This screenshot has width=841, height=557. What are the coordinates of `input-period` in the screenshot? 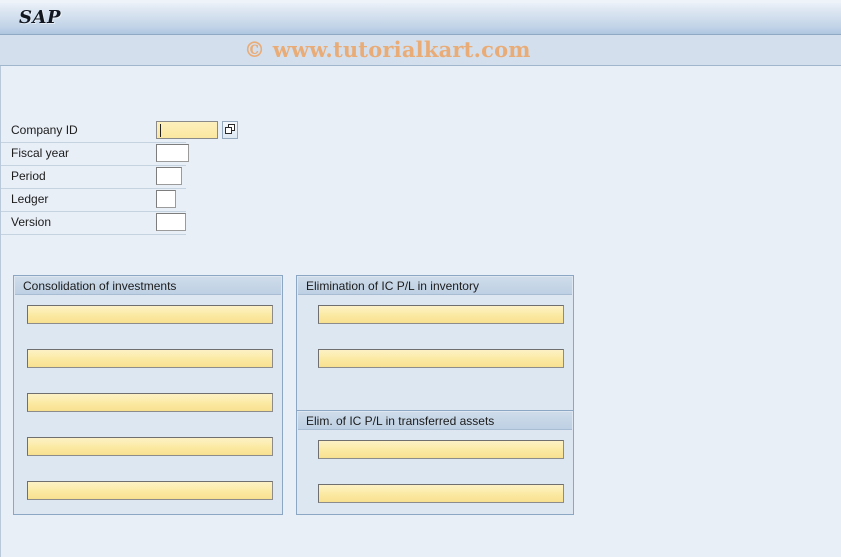 It's located at (169, 176).